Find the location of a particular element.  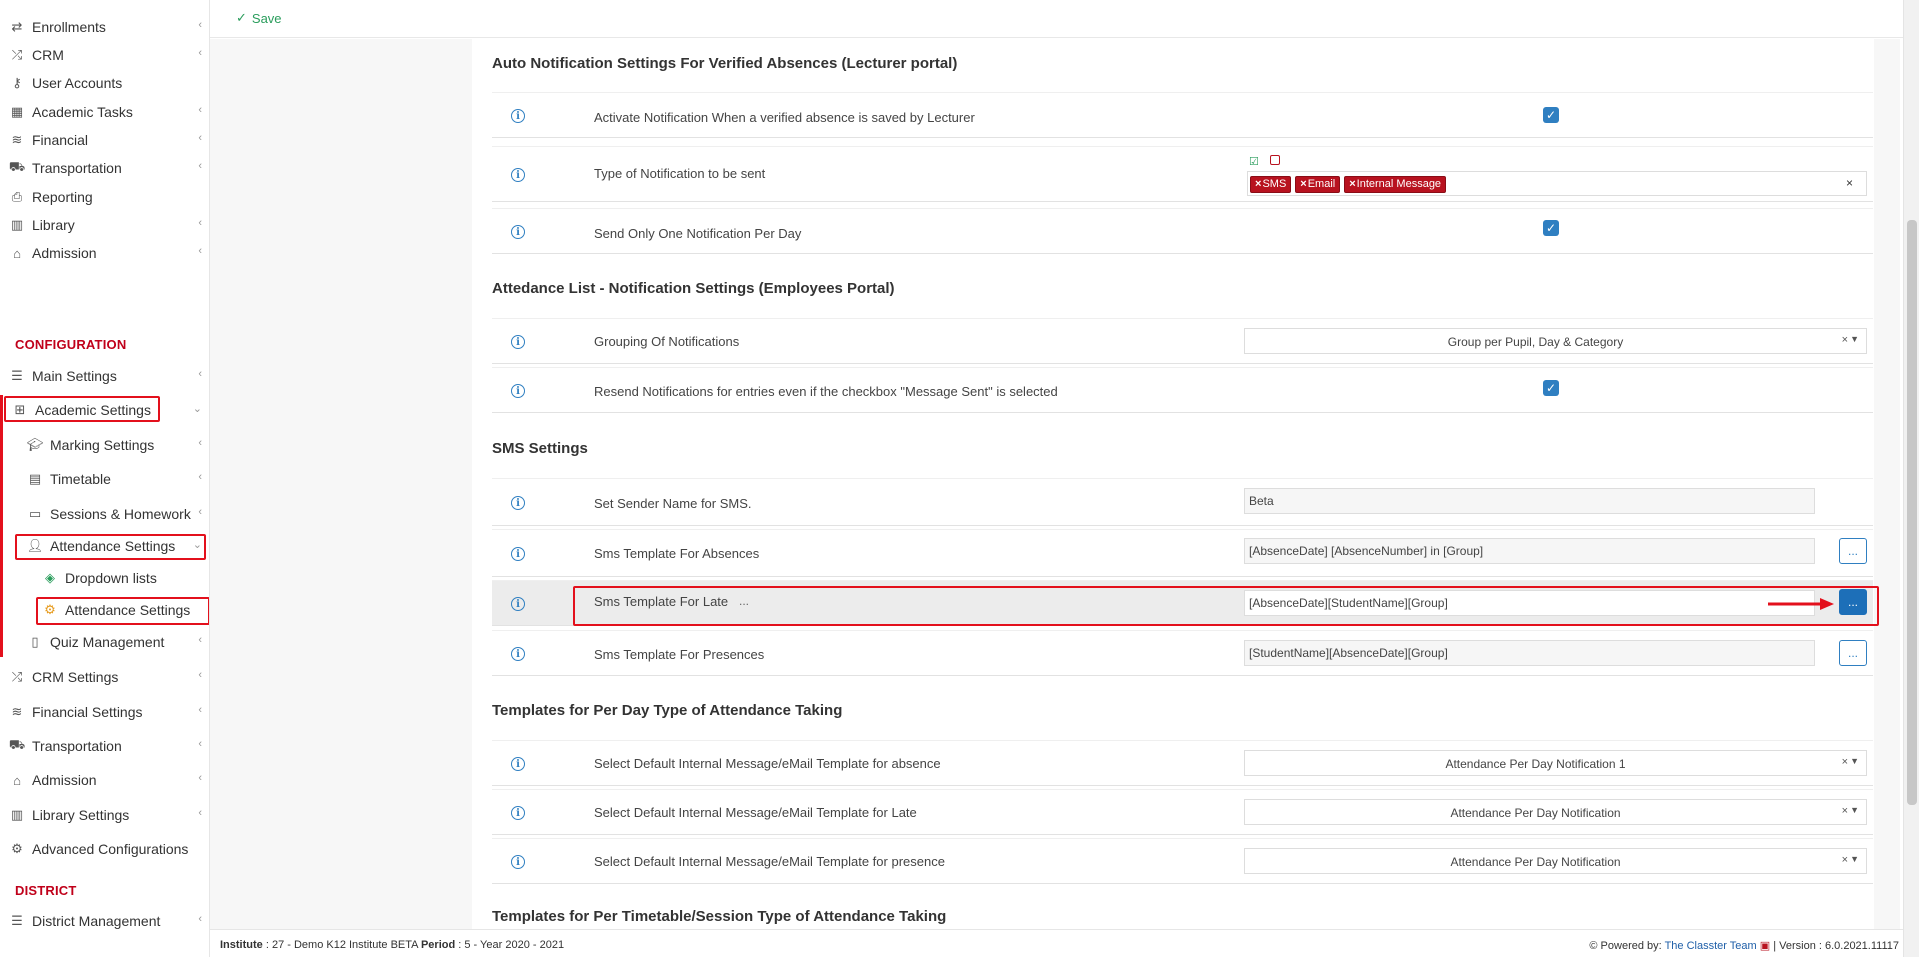

im-presence-select: Attendance Per Day Notification × ▼ is located at coordinates (1555, 861).